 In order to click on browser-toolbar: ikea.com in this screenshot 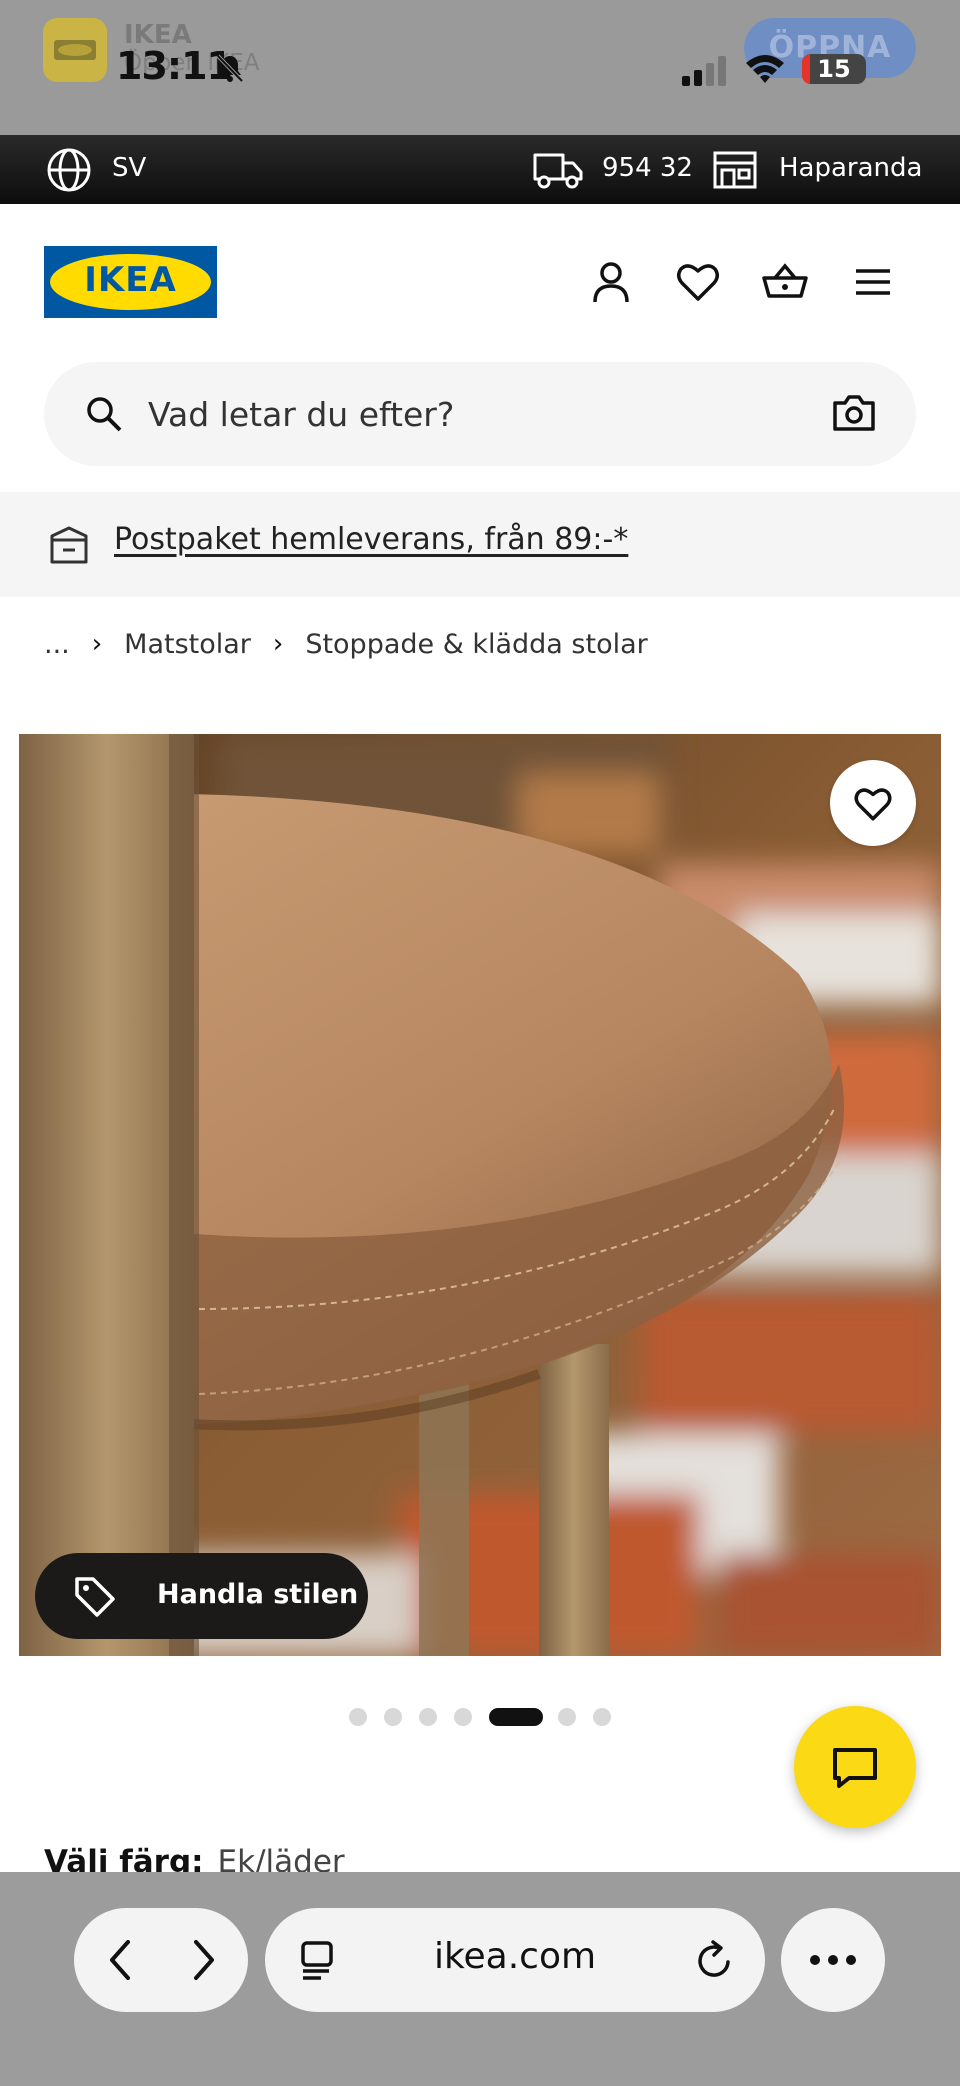, I will do `click(480, 1979)`.